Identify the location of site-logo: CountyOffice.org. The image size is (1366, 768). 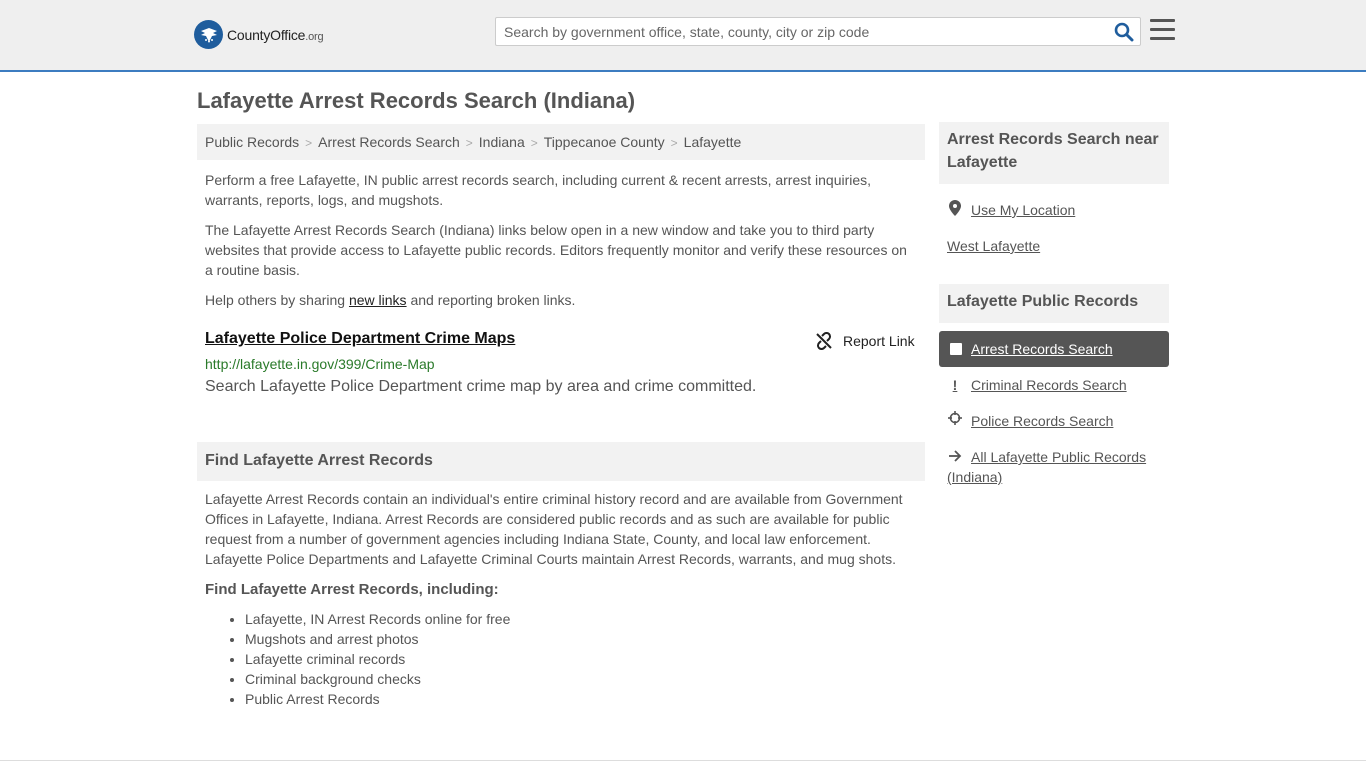
(259, 34).